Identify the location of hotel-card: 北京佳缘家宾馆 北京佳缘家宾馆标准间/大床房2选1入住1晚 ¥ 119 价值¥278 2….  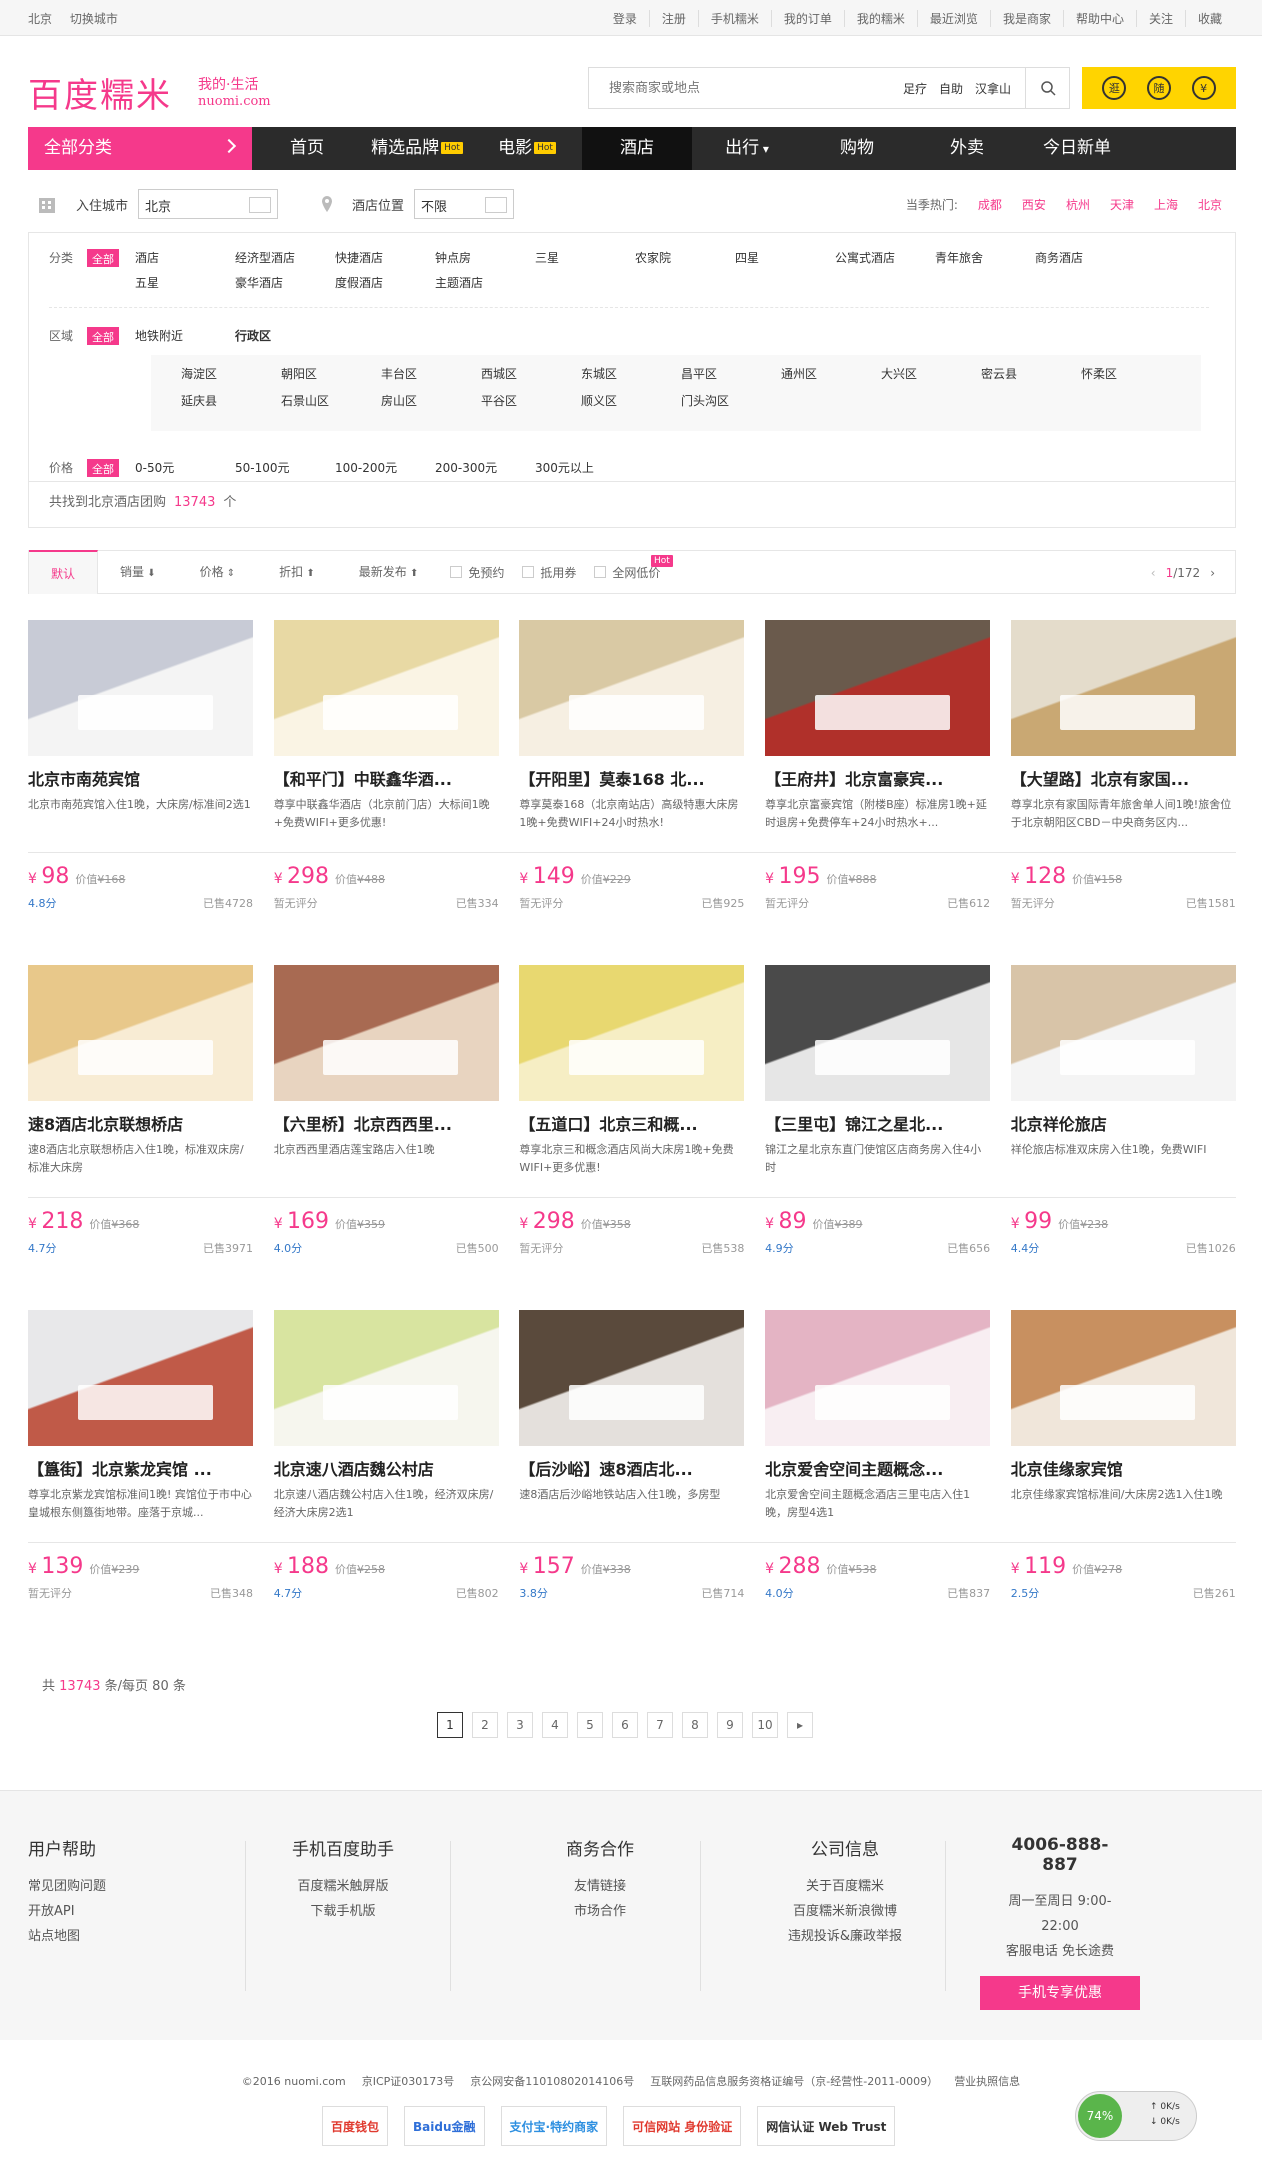
(1123, 1460).